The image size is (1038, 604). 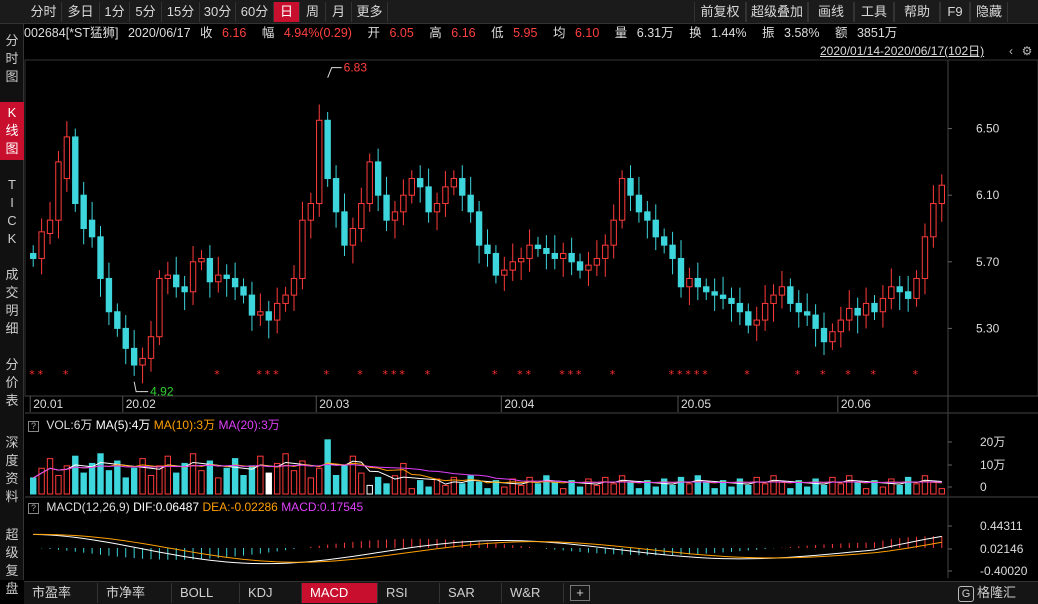 I want to click on dea-line, so click(x=487, y=548).